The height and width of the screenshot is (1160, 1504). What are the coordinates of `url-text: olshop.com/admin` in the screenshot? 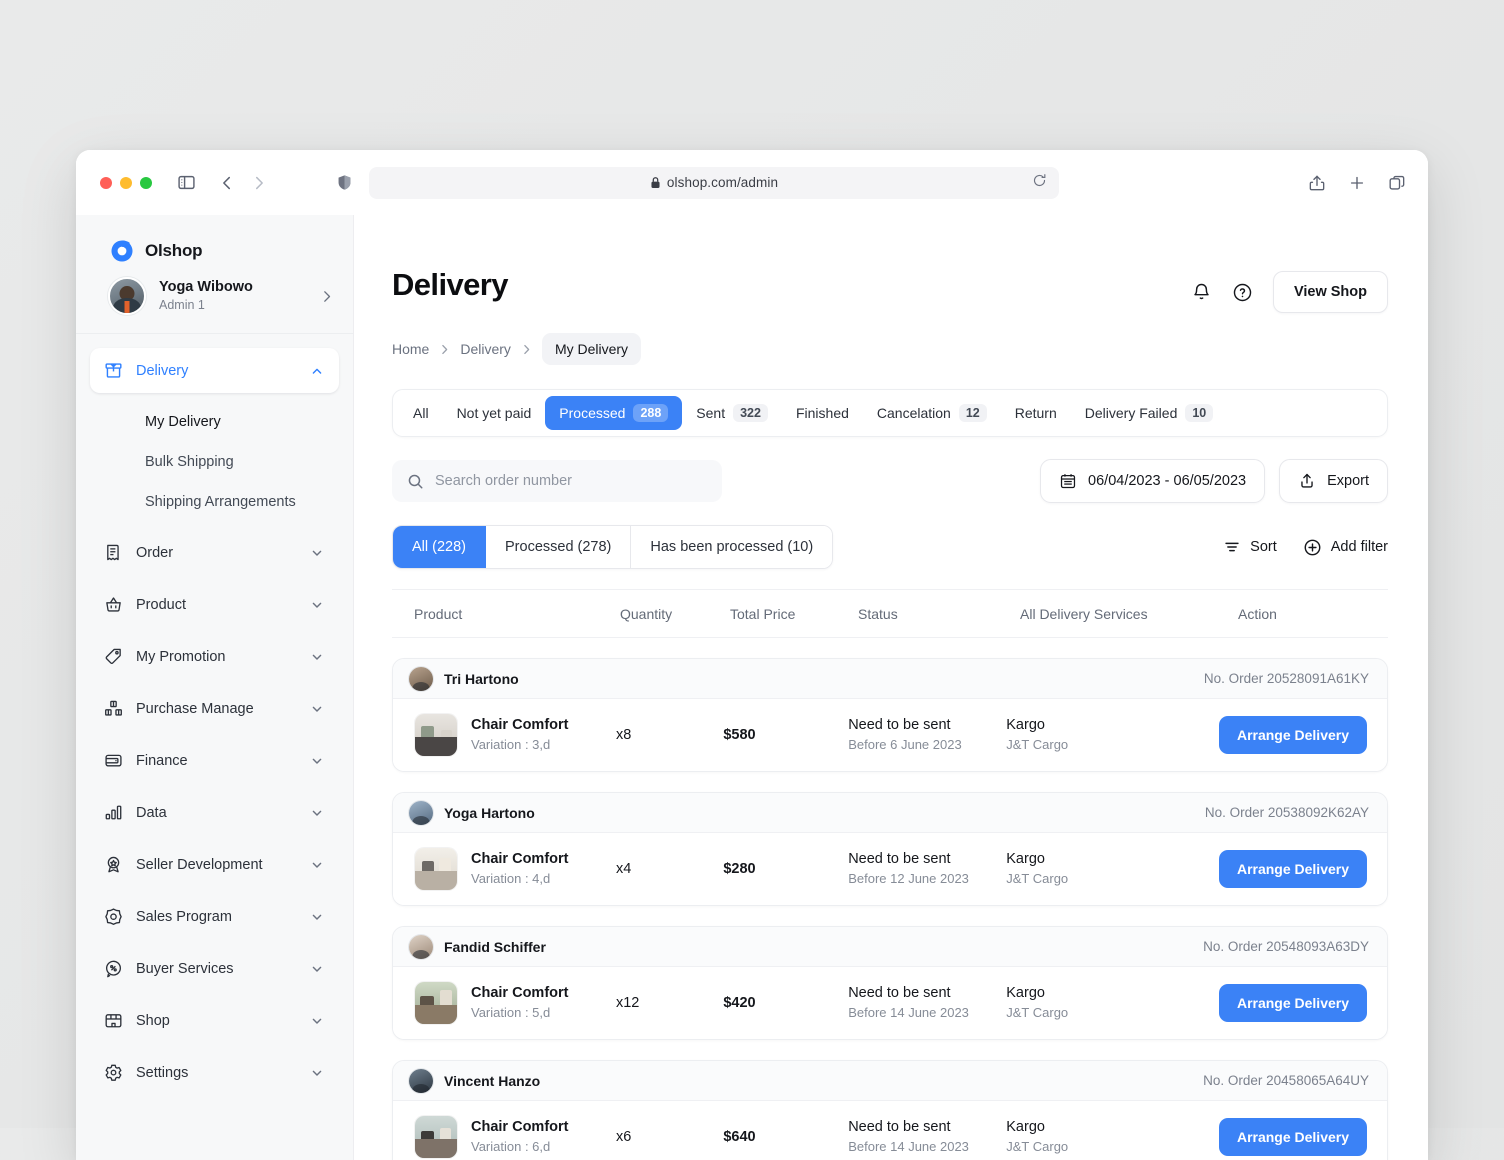 It's located at (722, 182).